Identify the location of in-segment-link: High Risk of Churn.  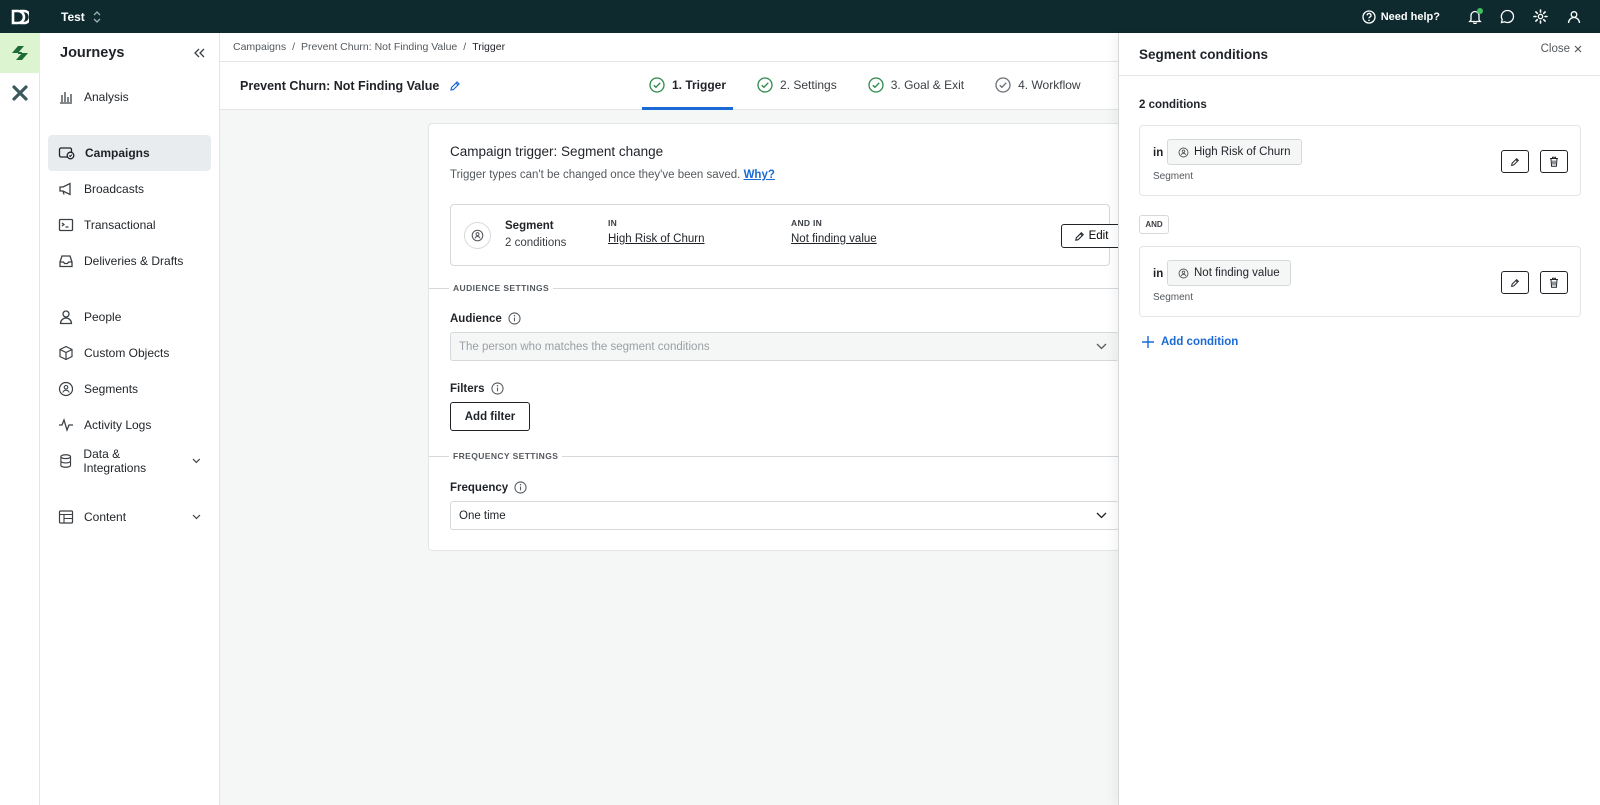
(656, 239).